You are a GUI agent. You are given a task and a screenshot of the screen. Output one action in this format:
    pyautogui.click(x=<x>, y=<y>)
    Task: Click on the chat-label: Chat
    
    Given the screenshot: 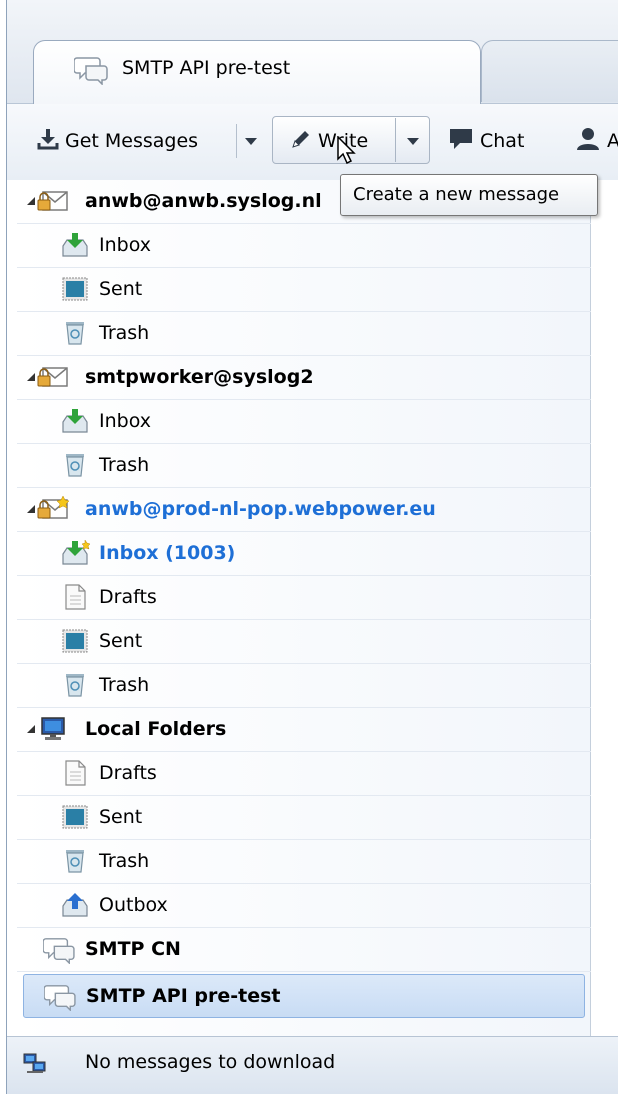 What is the action you would take?
    pyautogui.click(x=502, y=141)
    